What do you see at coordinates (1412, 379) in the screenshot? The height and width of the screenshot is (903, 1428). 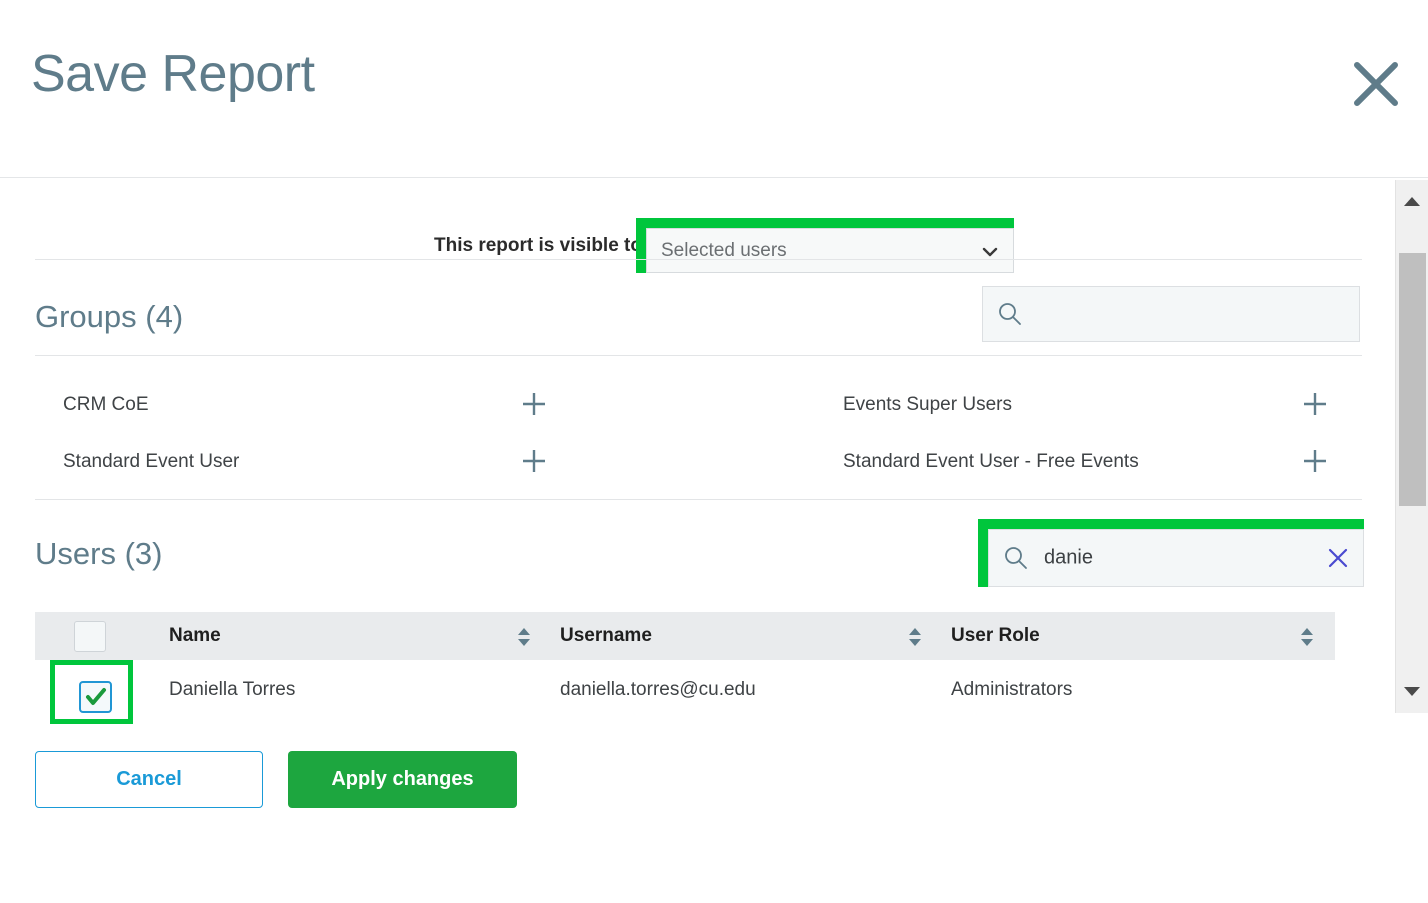 I see `scrollbar-thumb` at bounding box center [1412, 379].